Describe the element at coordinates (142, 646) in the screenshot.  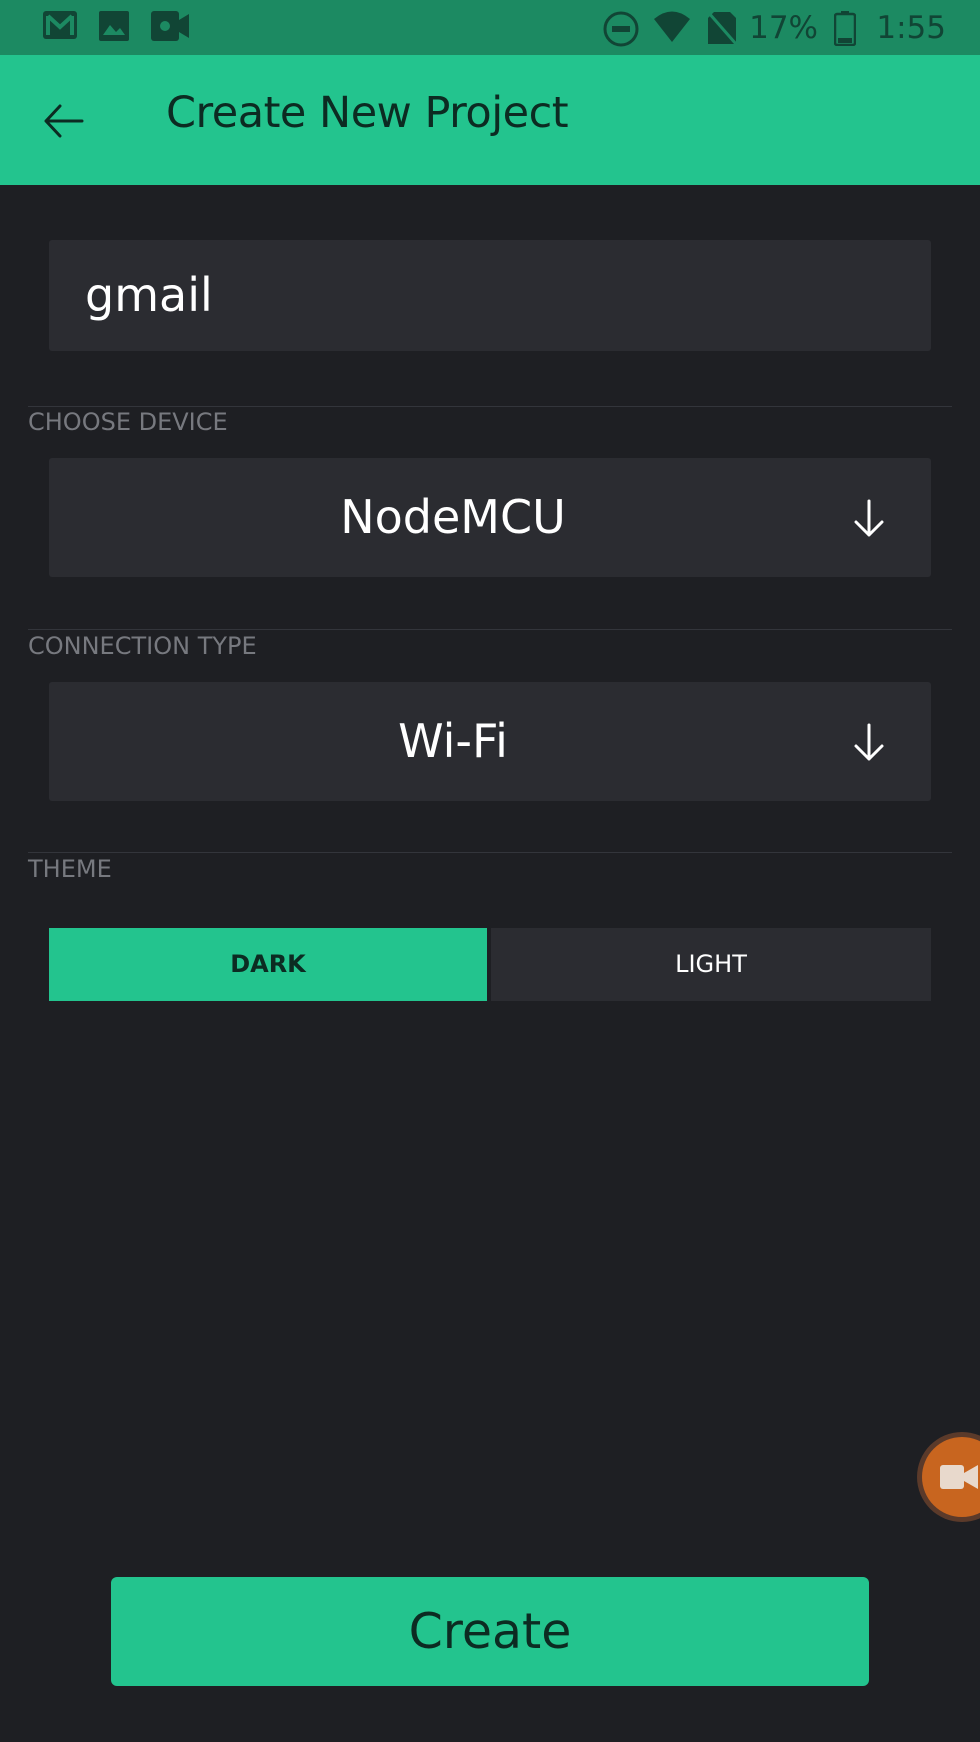
I see `connection-type-label: CONNECTION TYPE` at that location.